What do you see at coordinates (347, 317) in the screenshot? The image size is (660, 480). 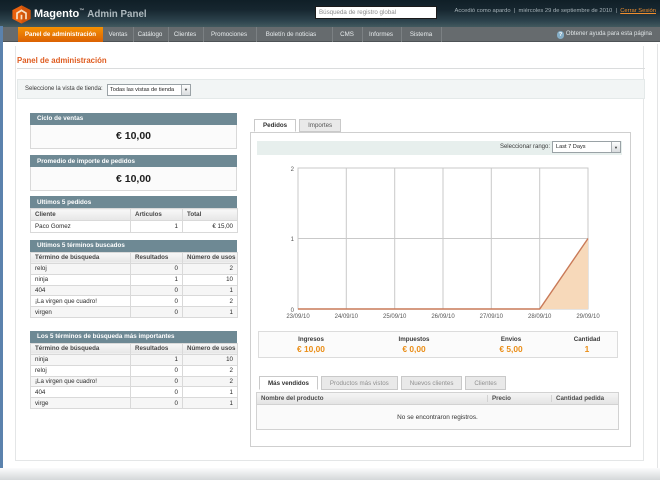 I see `svg-text: 24/09/10` at bounding box center [347, 317].